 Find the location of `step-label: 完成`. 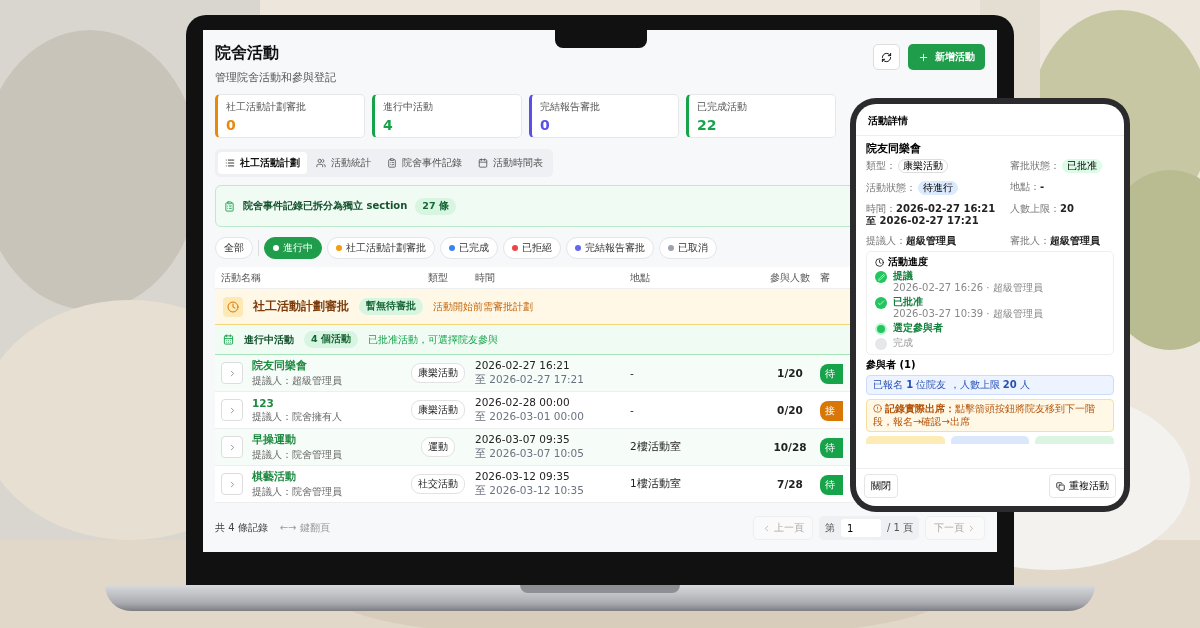

step-label: 完成 is located at coordinates (903, 343).